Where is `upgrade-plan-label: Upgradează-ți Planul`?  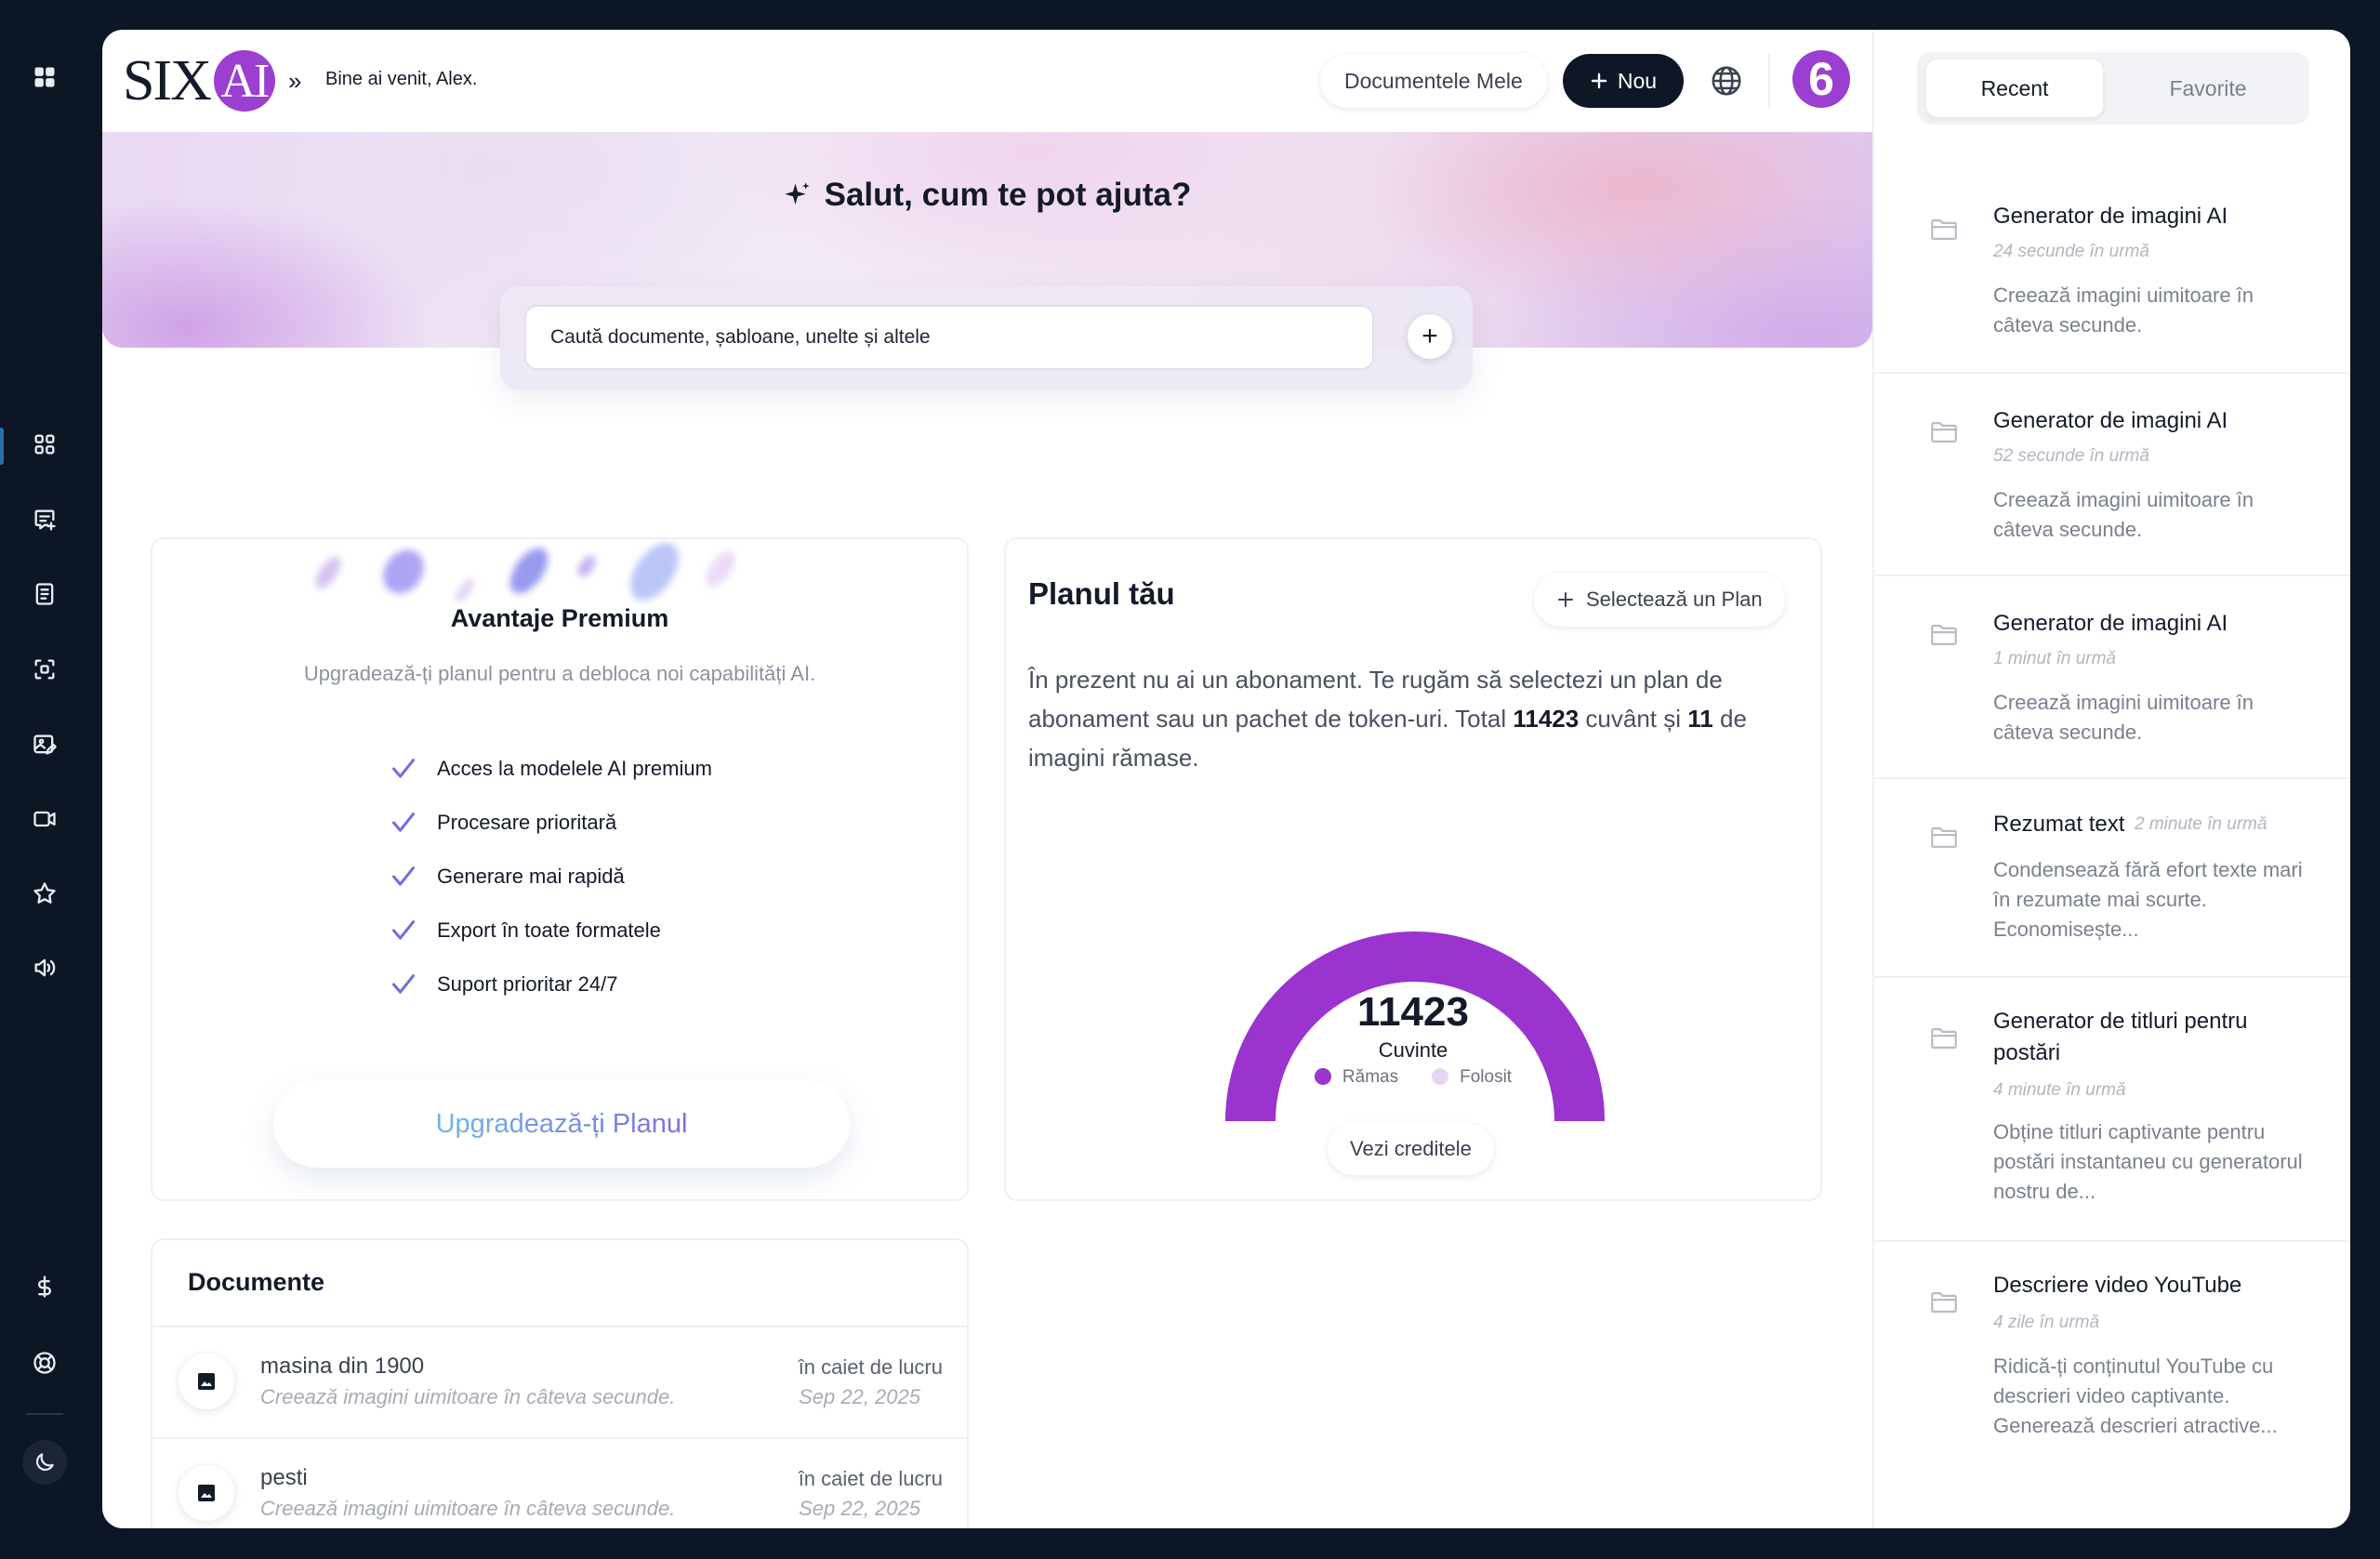
upgrade-plan-label: Upgradează-ți Planul is located at coordinates (561, 1123).